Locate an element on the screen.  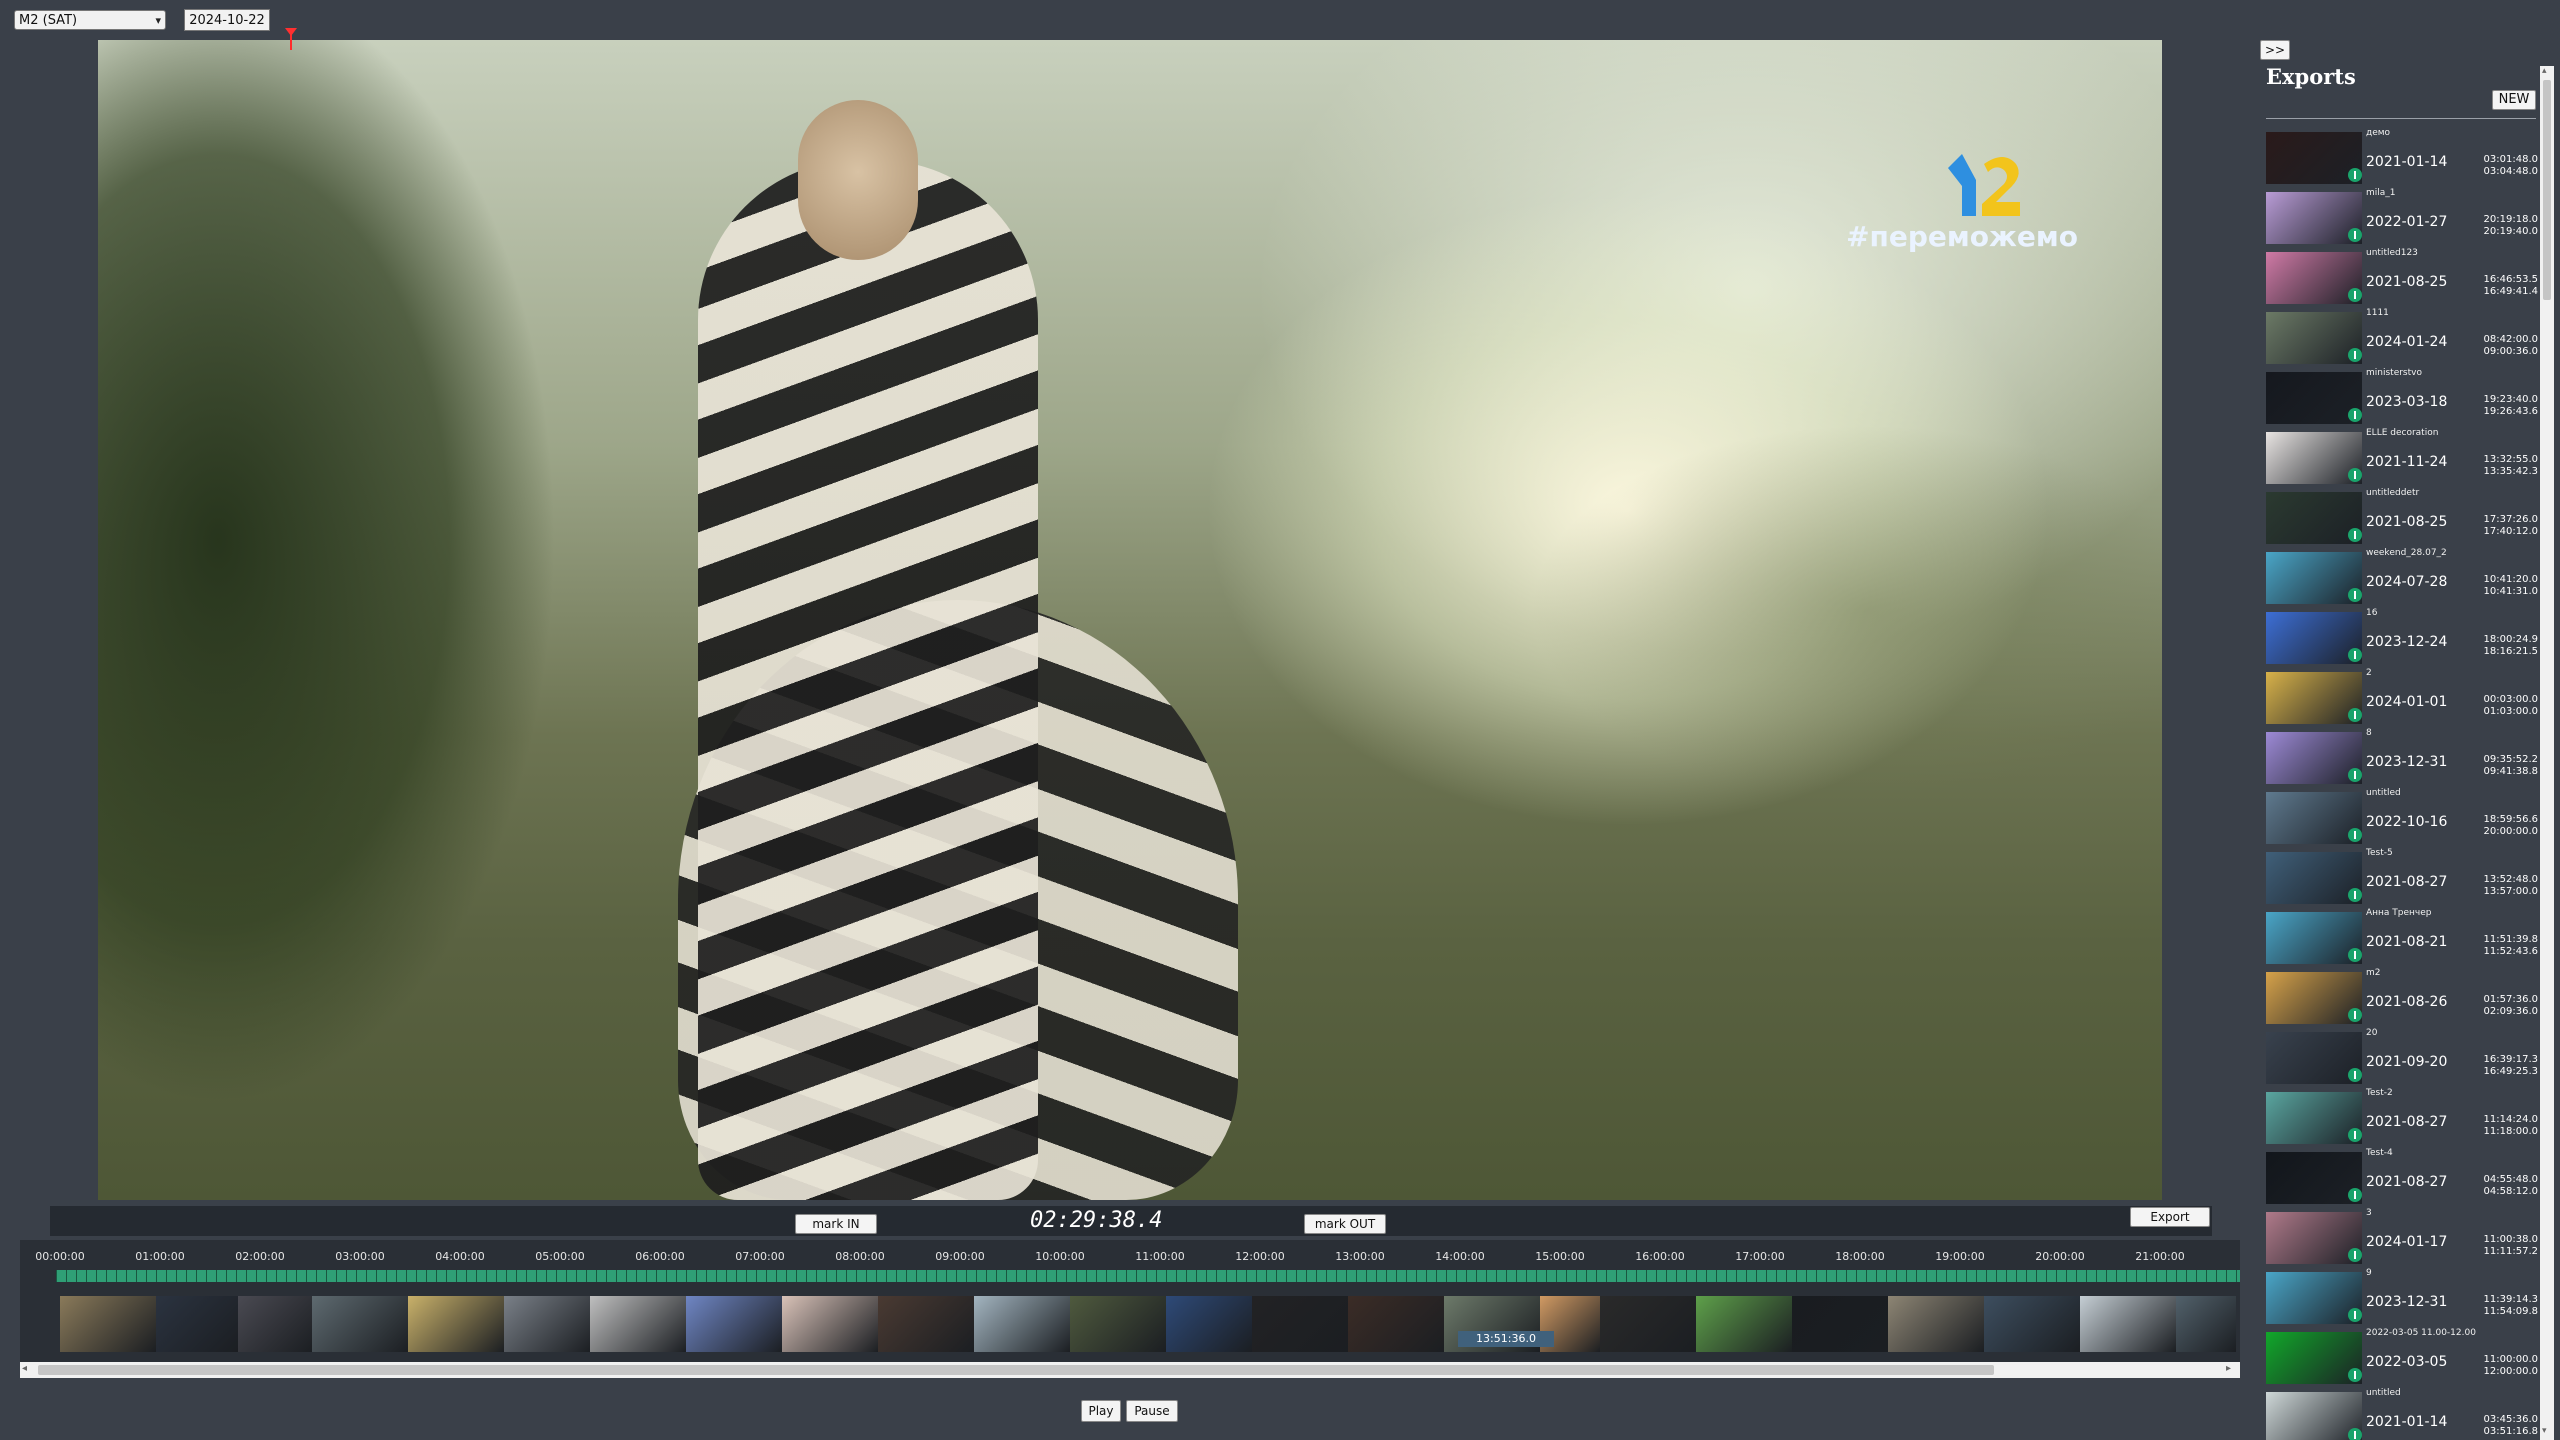
scroll-left-icon: ◂ is located at coordinates (24, 1368).